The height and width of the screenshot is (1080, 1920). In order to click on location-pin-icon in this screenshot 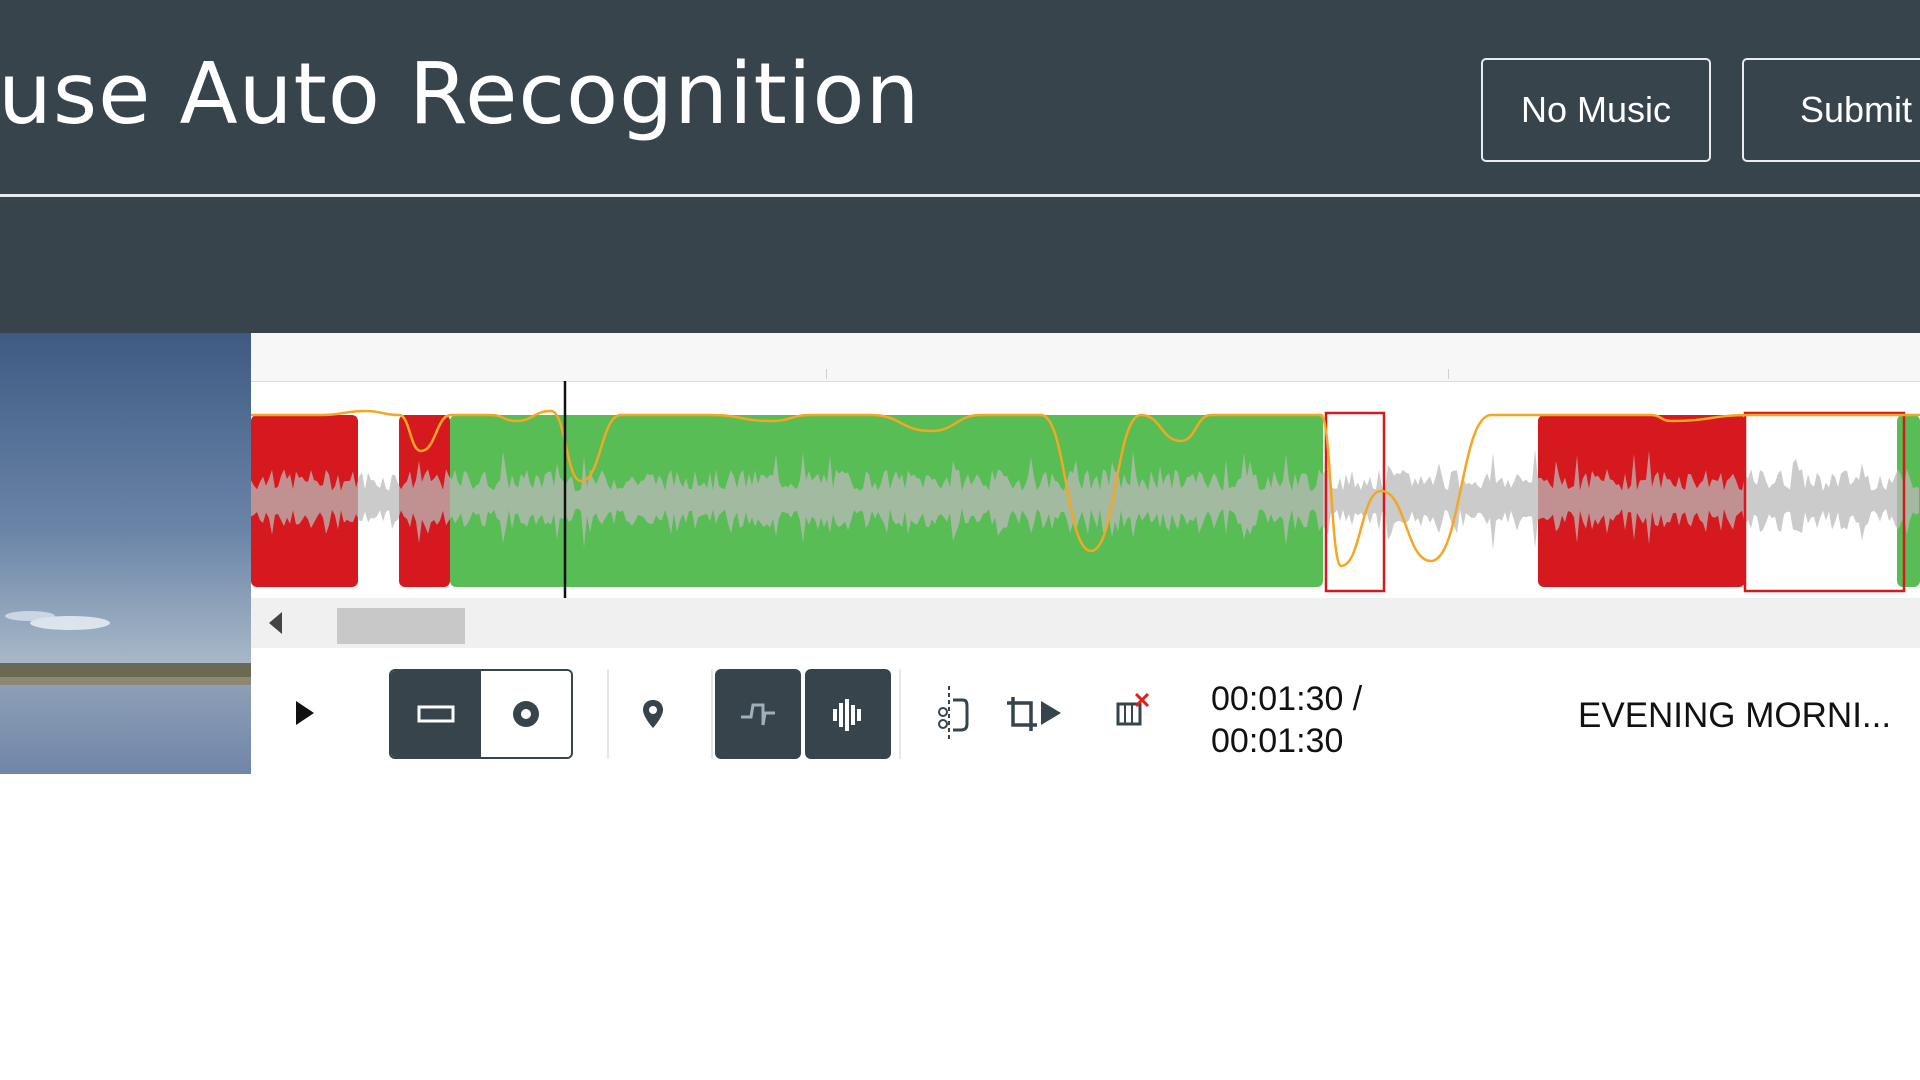, I will do `click(653, 714)`.